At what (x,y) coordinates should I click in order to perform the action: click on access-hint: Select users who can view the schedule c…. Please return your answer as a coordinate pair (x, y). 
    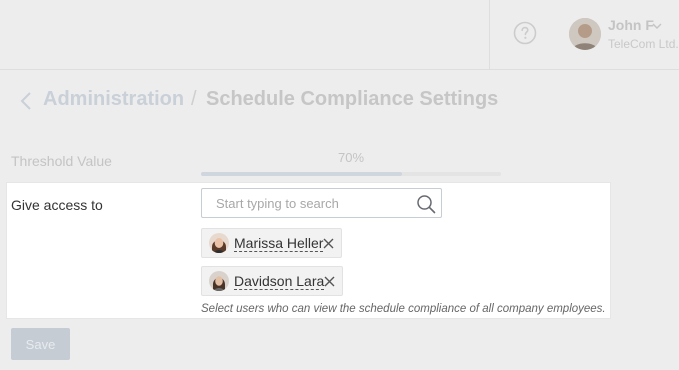
    Looking at the image, I should click on (403, 309).